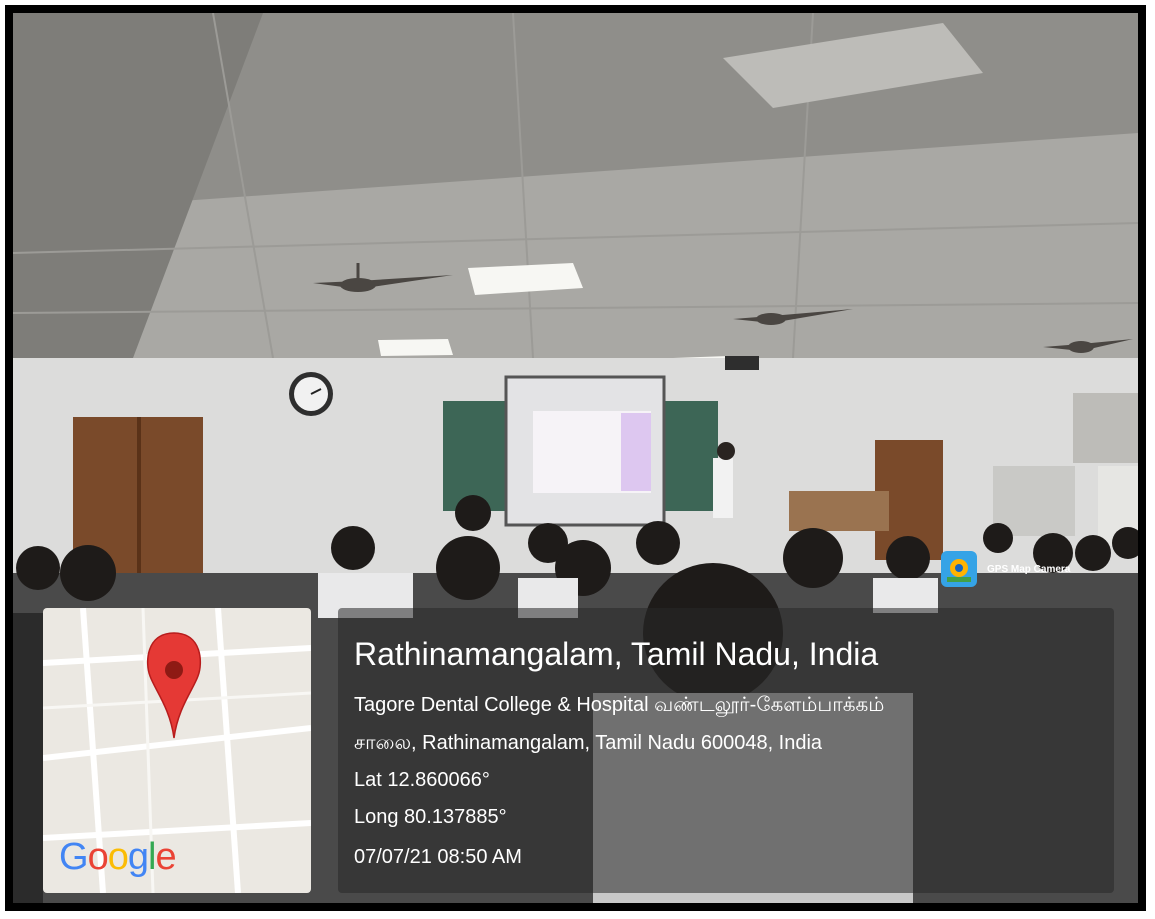 This screenshot has width=1155, height=919. What do you see at coordinates (177, 750) in the screenshot?
I see `map-thumbnail: Google` at bounding box center [177, 750].